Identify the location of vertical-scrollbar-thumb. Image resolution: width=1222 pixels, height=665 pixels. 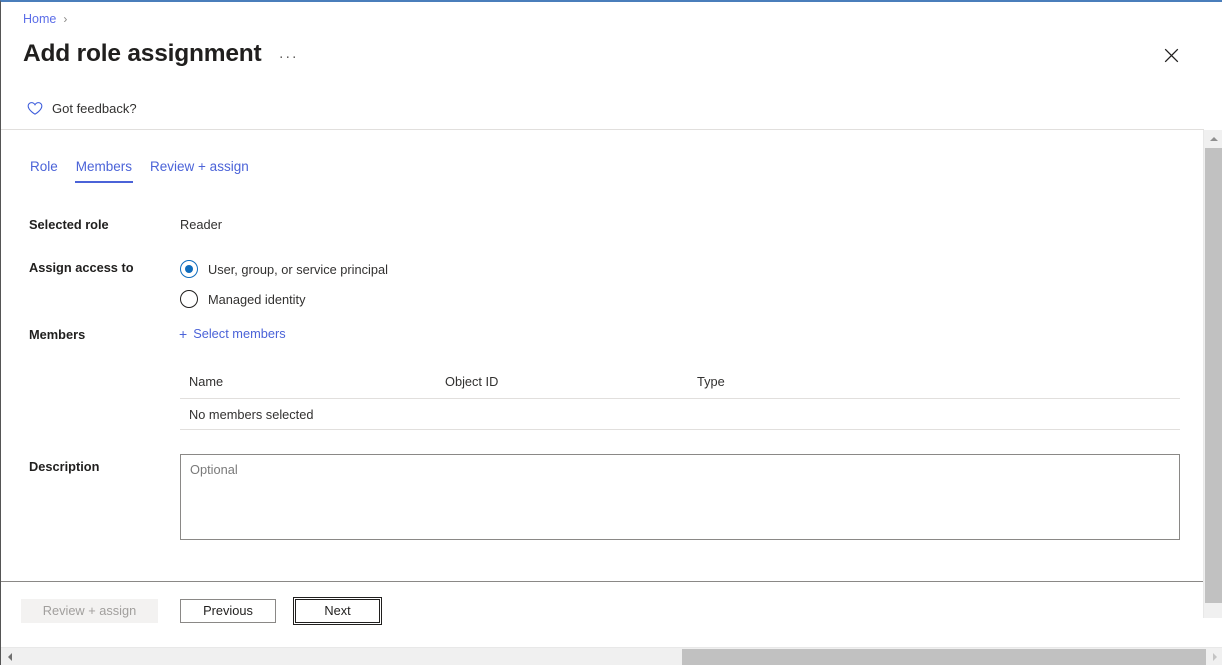
(1213, 375).